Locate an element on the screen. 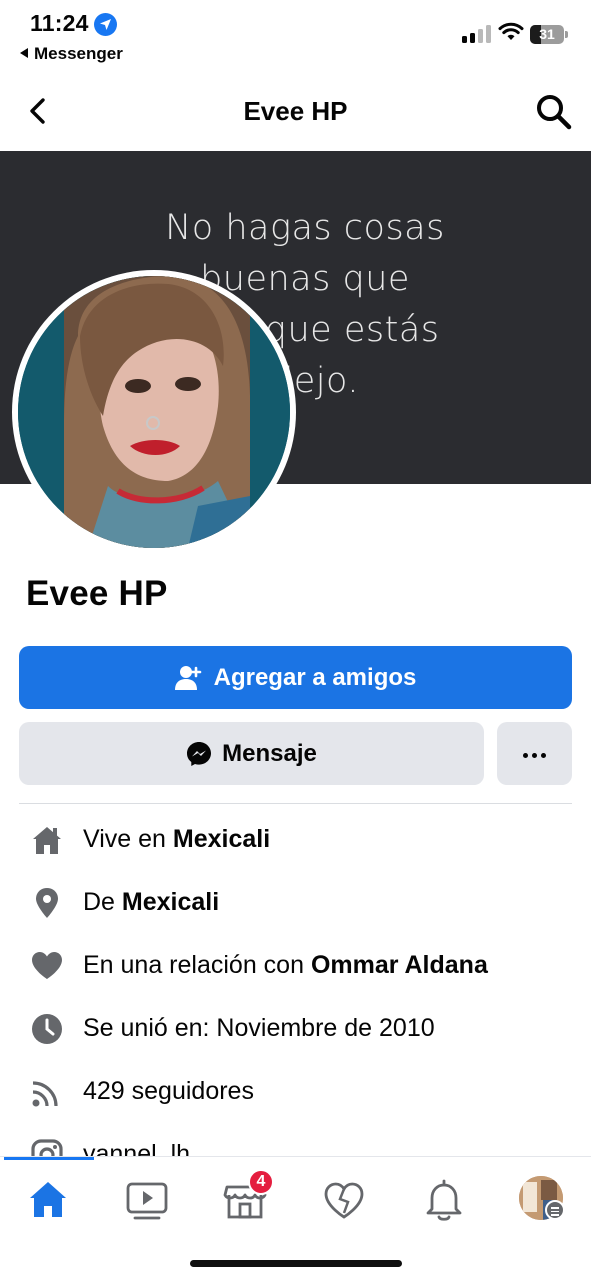  wifi-icon is located at coordinates (511, 31).